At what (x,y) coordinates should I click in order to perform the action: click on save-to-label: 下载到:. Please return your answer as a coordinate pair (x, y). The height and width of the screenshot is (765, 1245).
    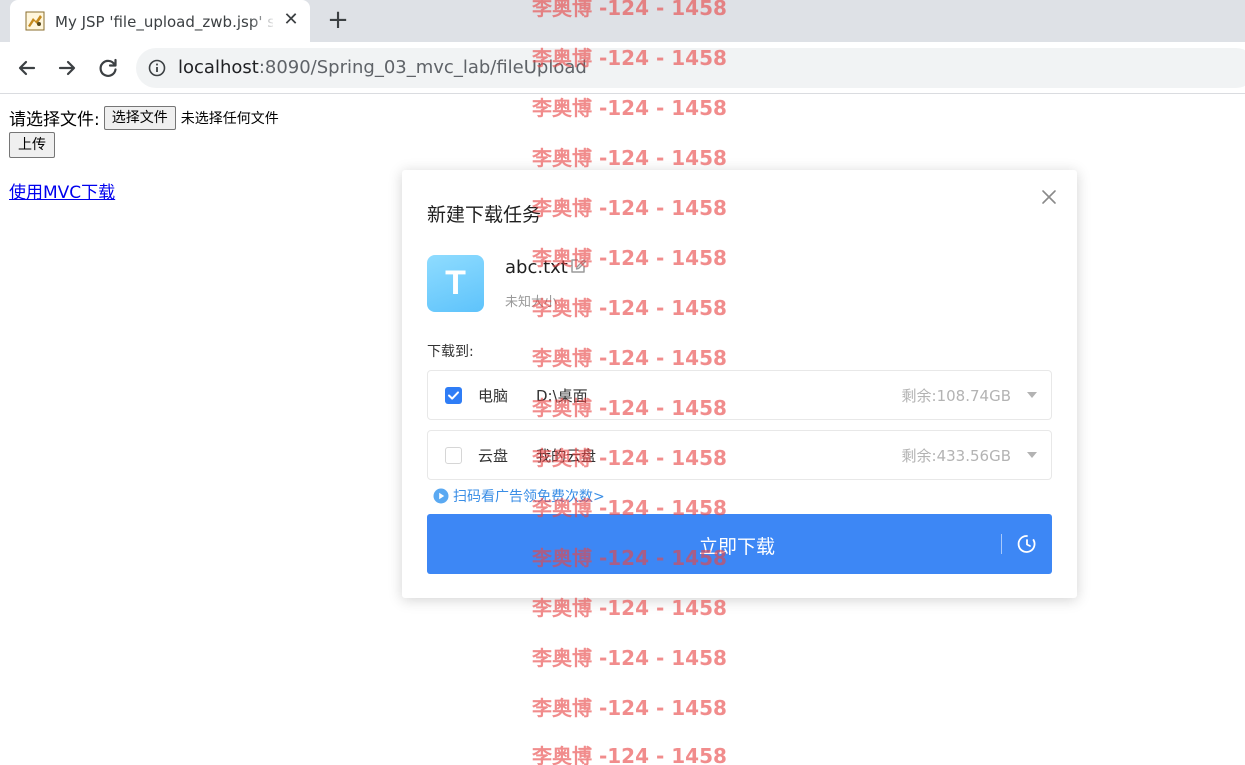
    Looking at the image, I should click on (450, 352).